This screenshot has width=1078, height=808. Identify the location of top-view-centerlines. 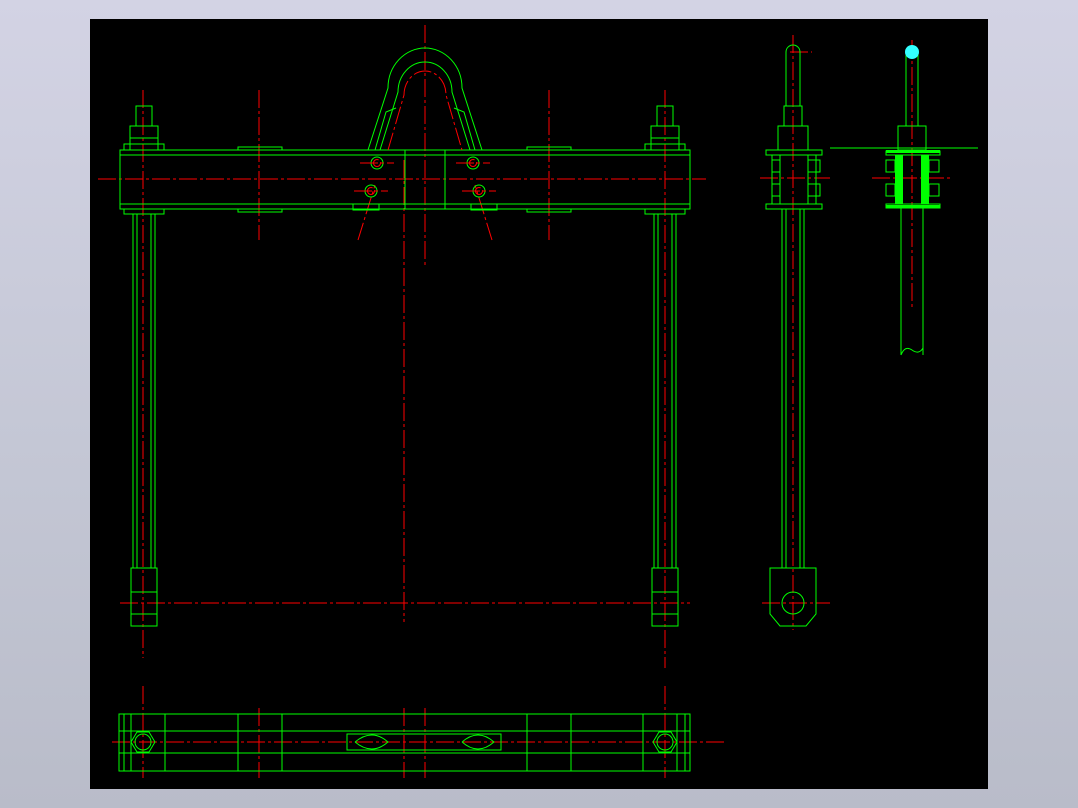
(418, 732).